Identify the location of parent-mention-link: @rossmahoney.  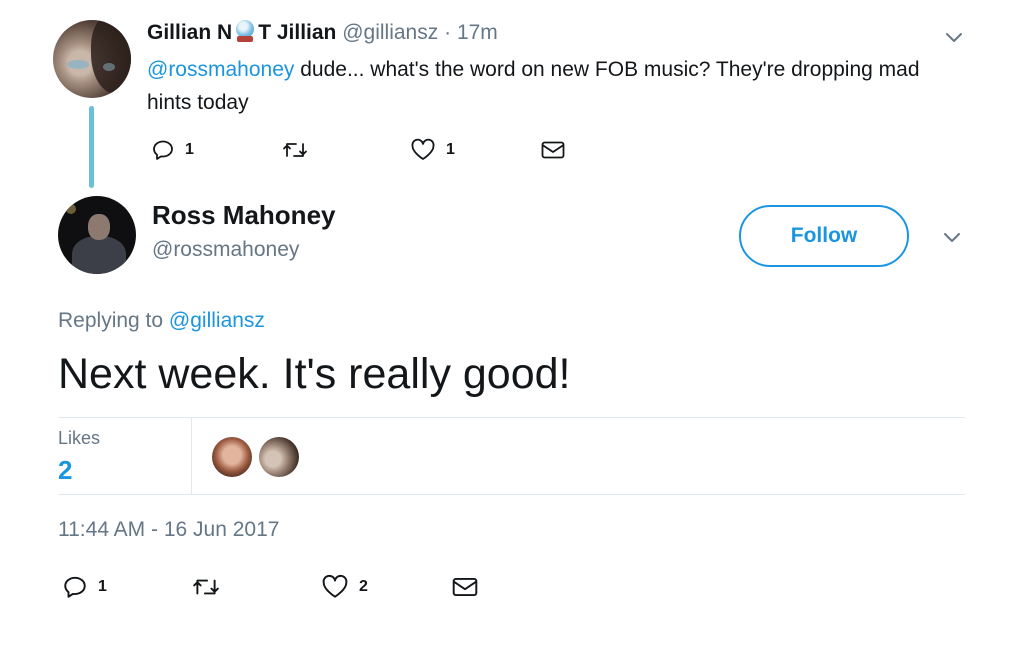
(220, 69).